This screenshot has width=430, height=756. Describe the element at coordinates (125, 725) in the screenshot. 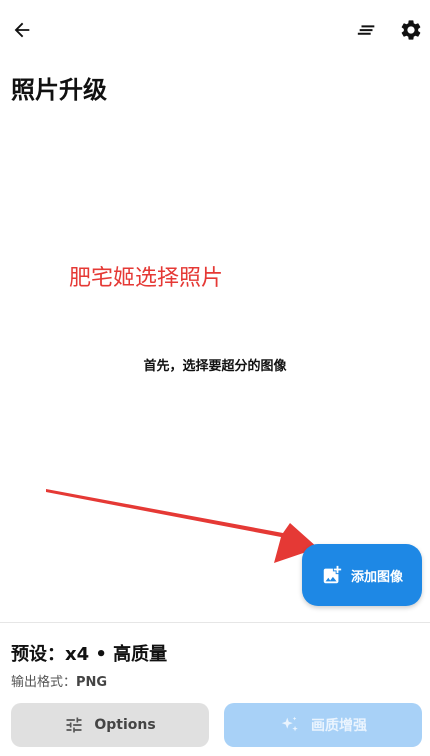

I see `options-label: Options` at that location.